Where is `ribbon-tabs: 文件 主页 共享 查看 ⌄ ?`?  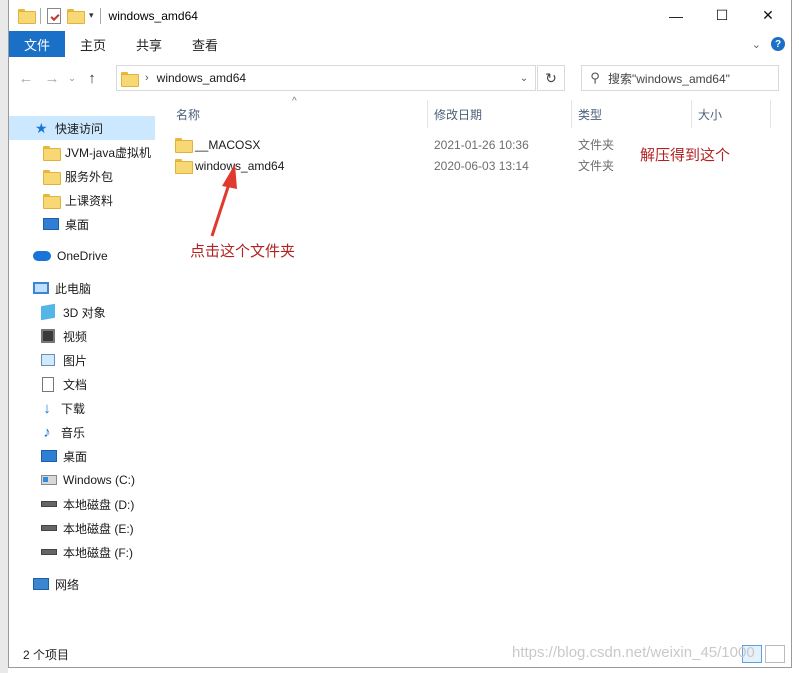
ribbon-tabs: 文件 主页 共享 查看 ⌄ ? is located at coordinates (400, 44).